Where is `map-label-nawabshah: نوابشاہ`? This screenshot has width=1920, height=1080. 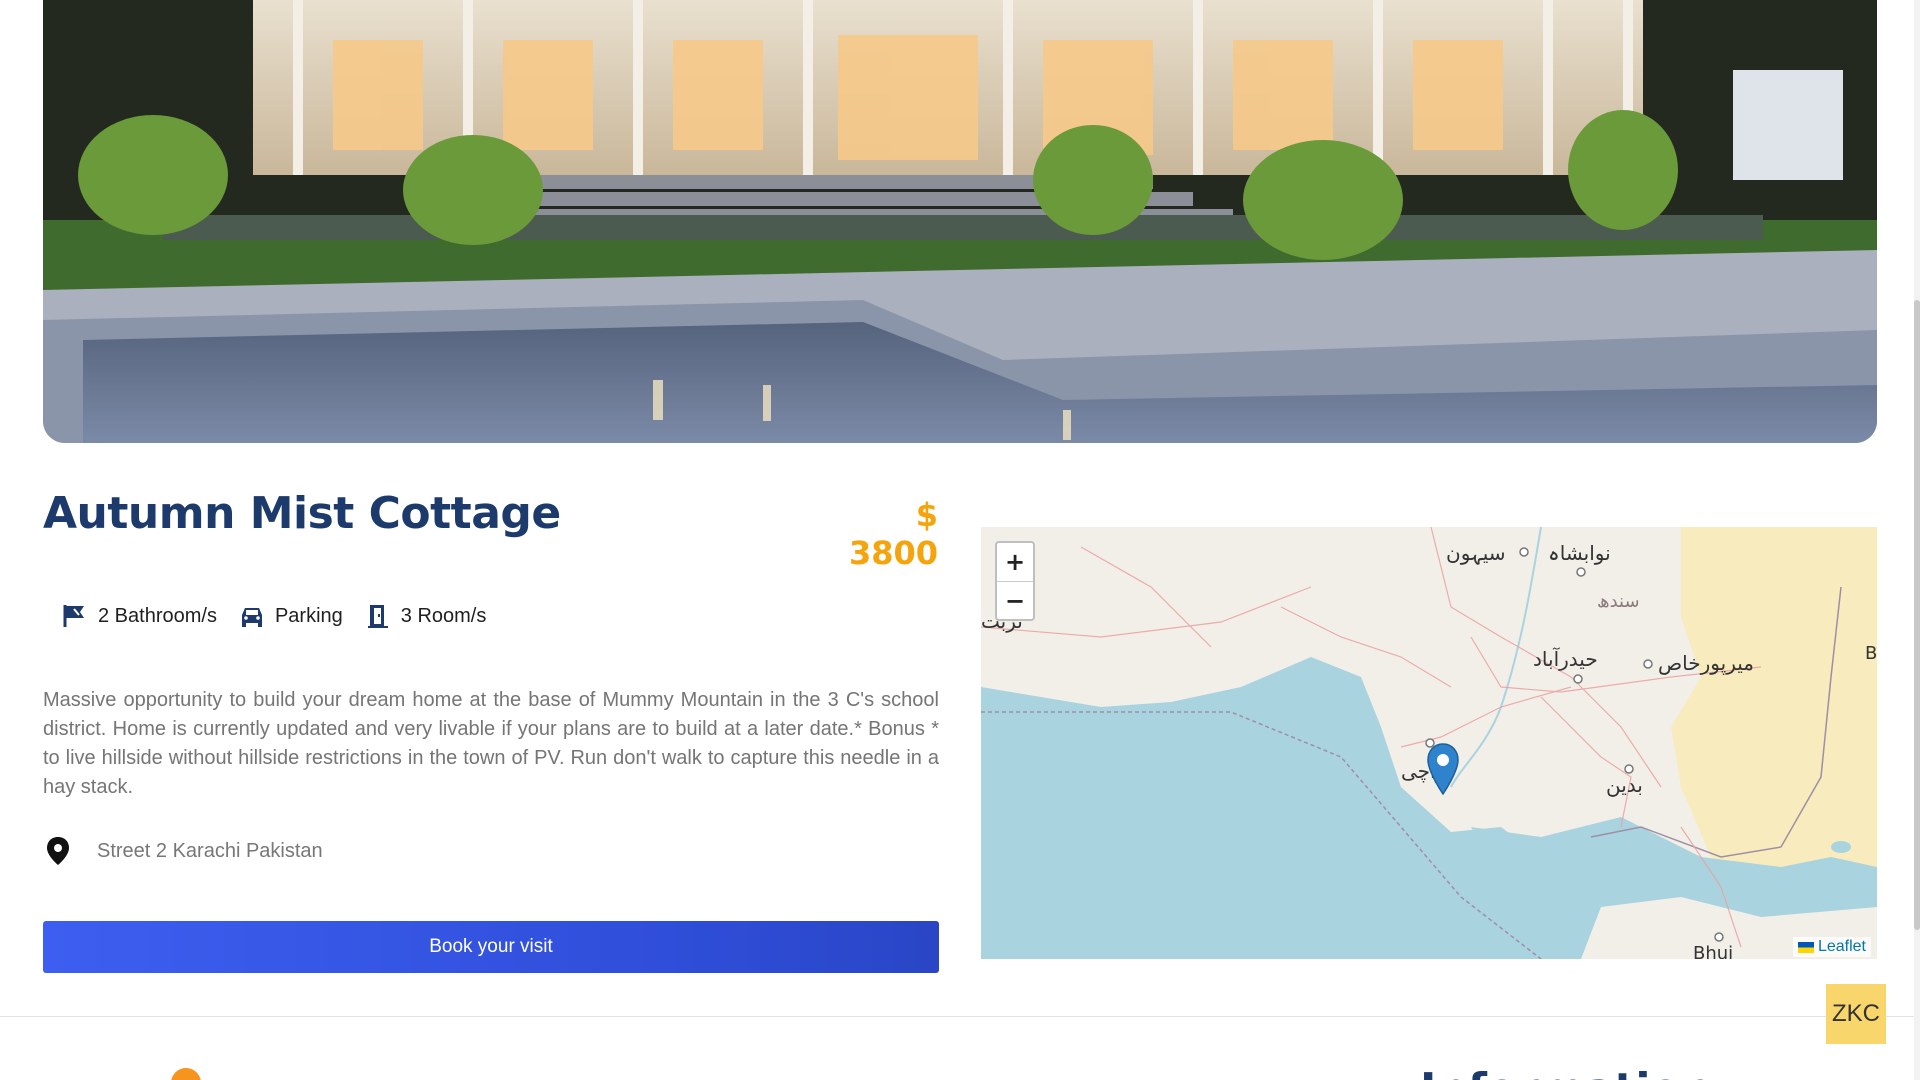
map-label-nawabshah: نوابشاہ is located at coordinates (1579, 553).